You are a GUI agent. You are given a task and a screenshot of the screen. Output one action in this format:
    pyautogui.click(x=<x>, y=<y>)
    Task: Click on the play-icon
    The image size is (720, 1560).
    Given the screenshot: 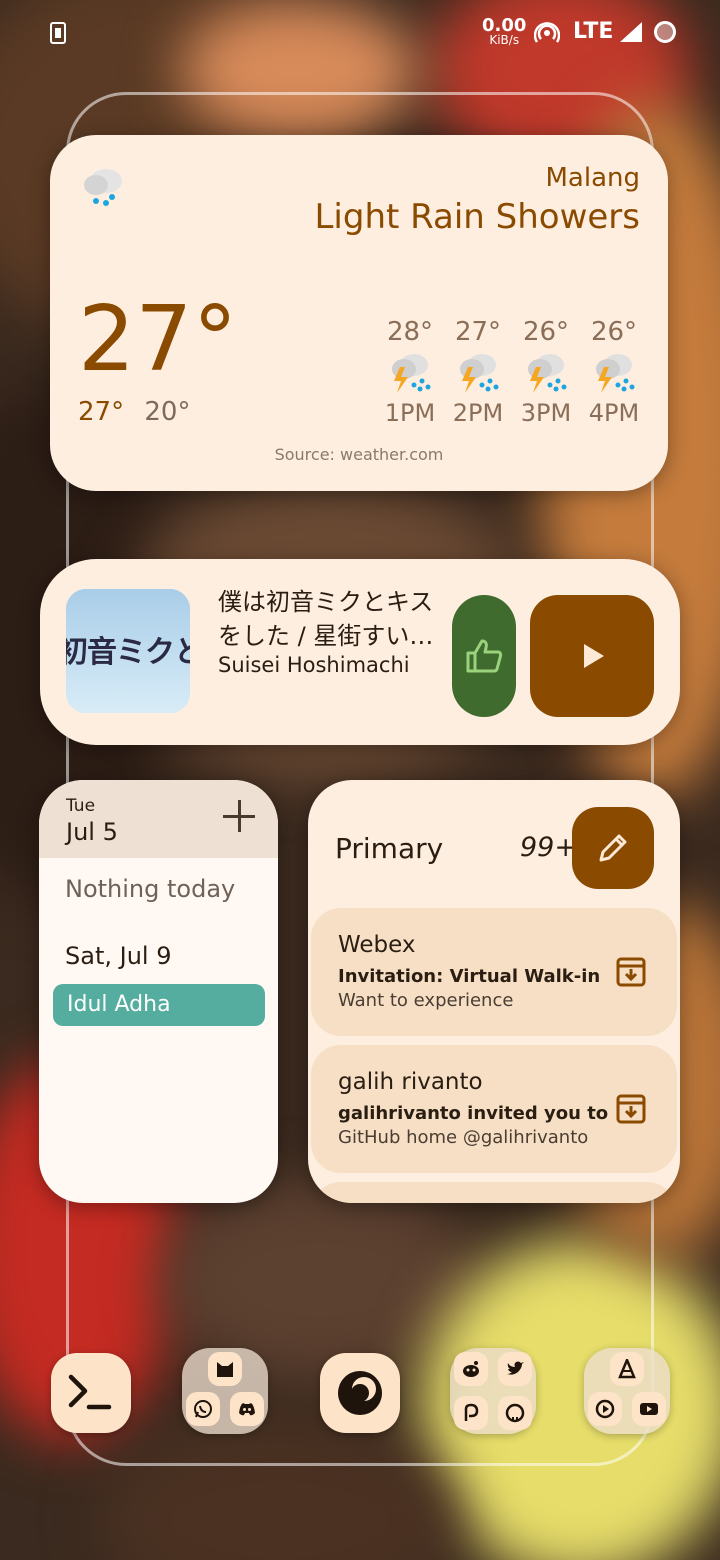 What is the action you would take?
    pyautogui.click(x=594, y=656)
    